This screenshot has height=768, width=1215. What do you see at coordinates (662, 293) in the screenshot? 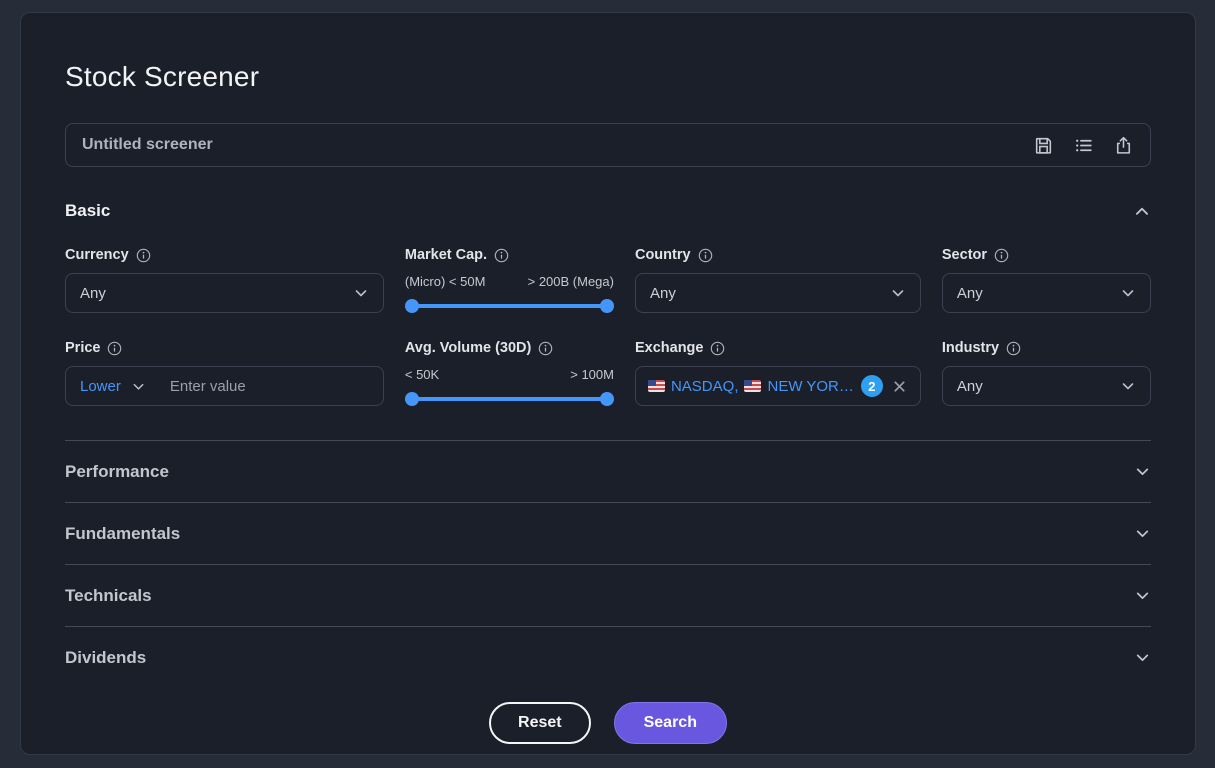
I see `country-select-value: Any` at bounding box center [662, 293].